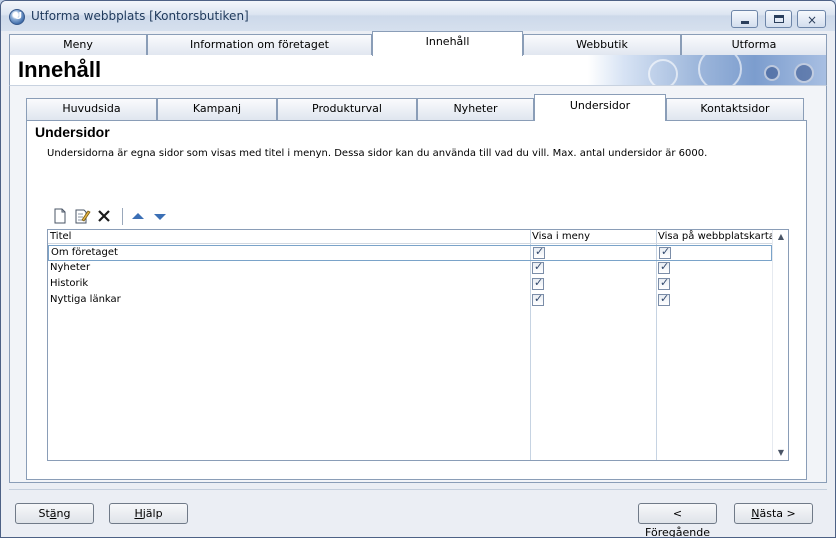  I want to click on maximize-button, so click(778, 19).